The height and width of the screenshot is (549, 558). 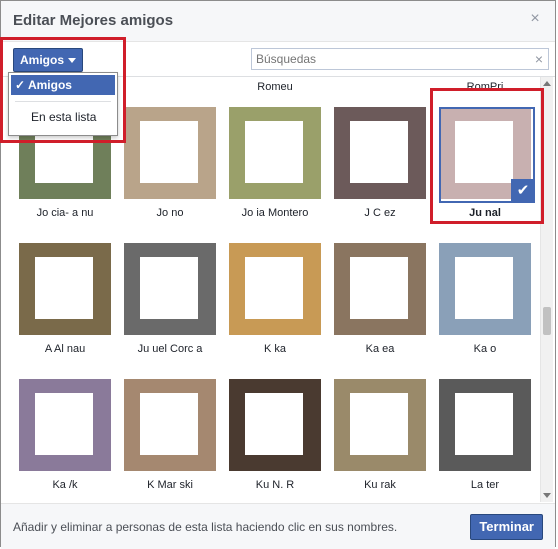 I want to click on friend-name: K Mar ski, so click(x=170, y=485).